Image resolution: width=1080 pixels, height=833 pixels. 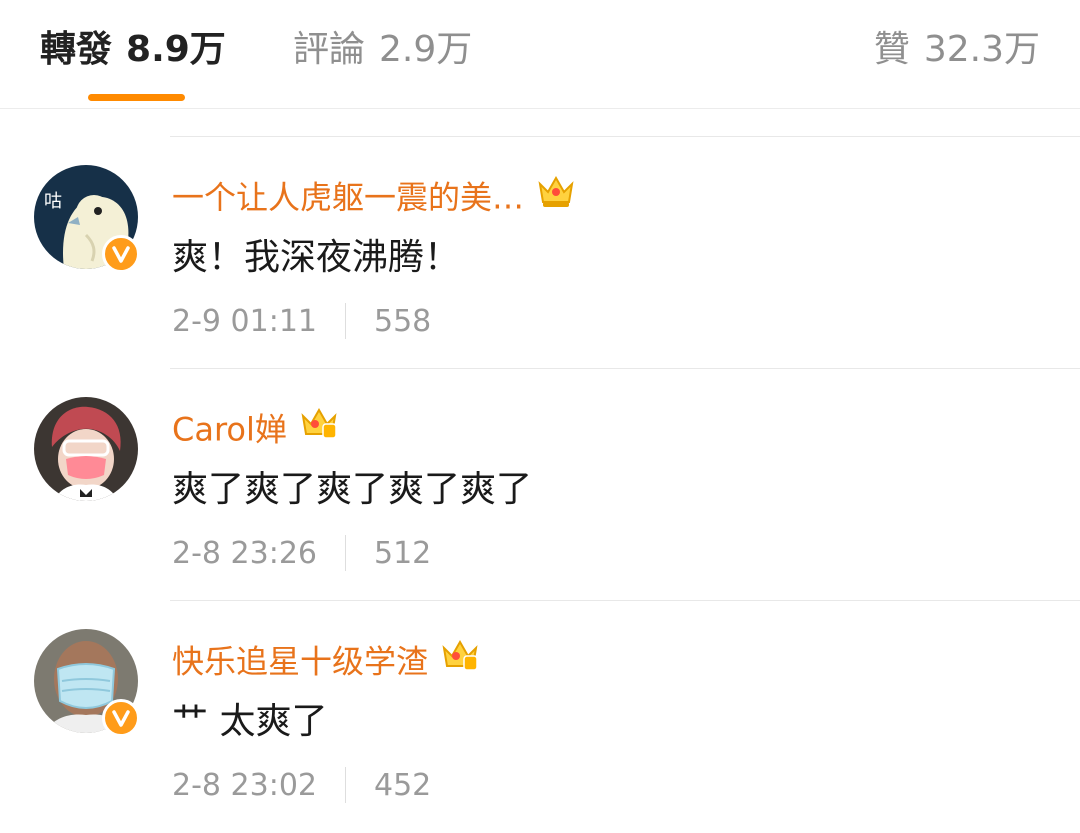 What do you see at coordinates (300, 661) in the screenshot?
I see `username-text: 快乐追星十级学渣` at bounding box center [300, 661].